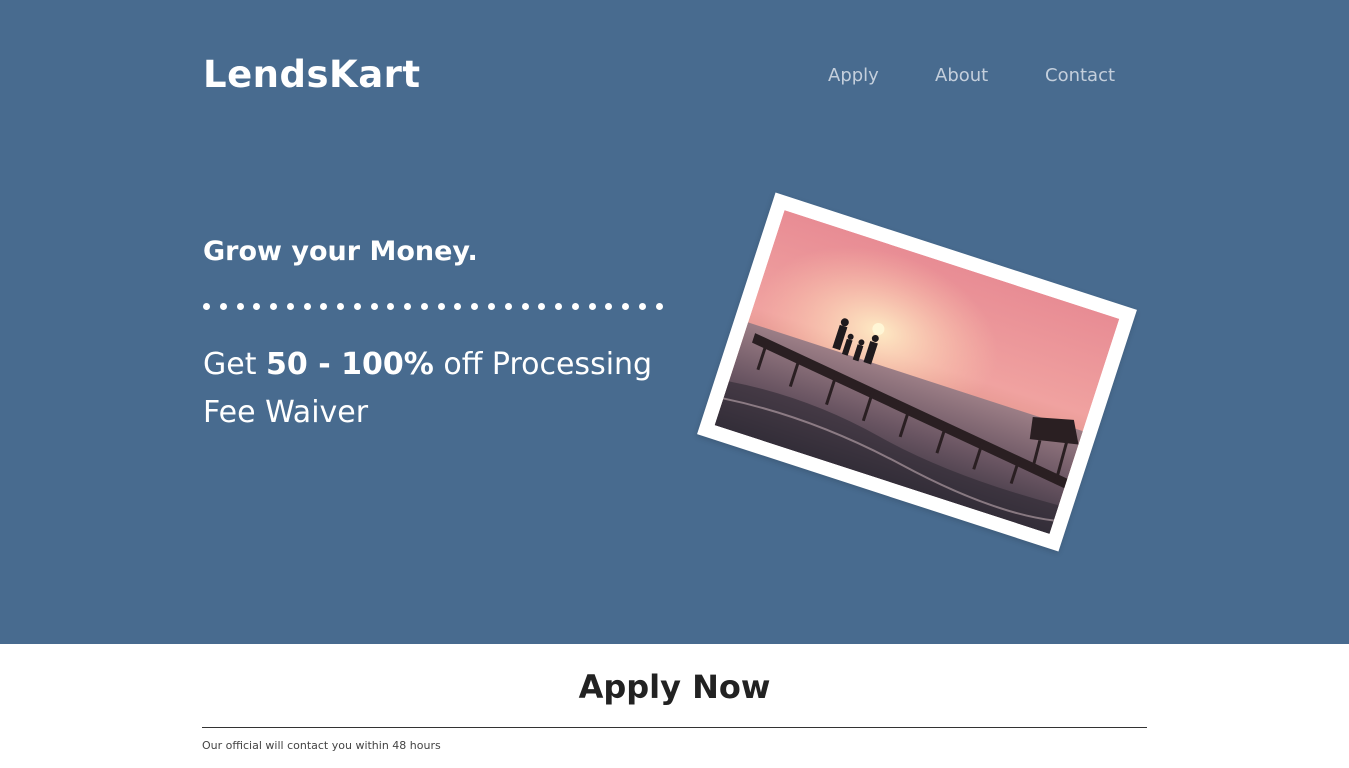  I want to click on offer-discount: 50 - 100%, so click(350, 364).